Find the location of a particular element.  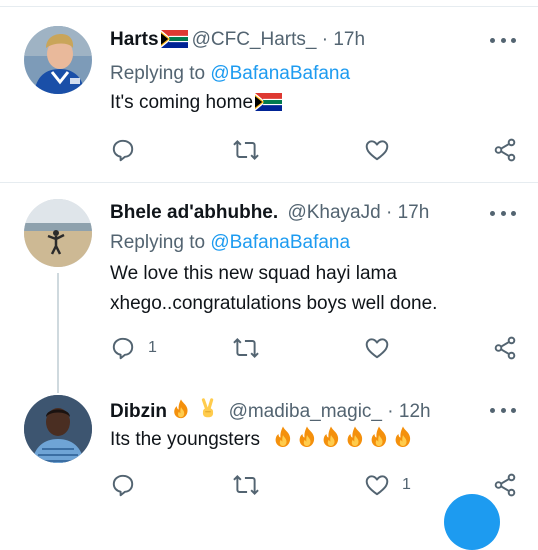

tweet-text-line: xhego..congratulations boys well done. is located at coordinates (274, 303).